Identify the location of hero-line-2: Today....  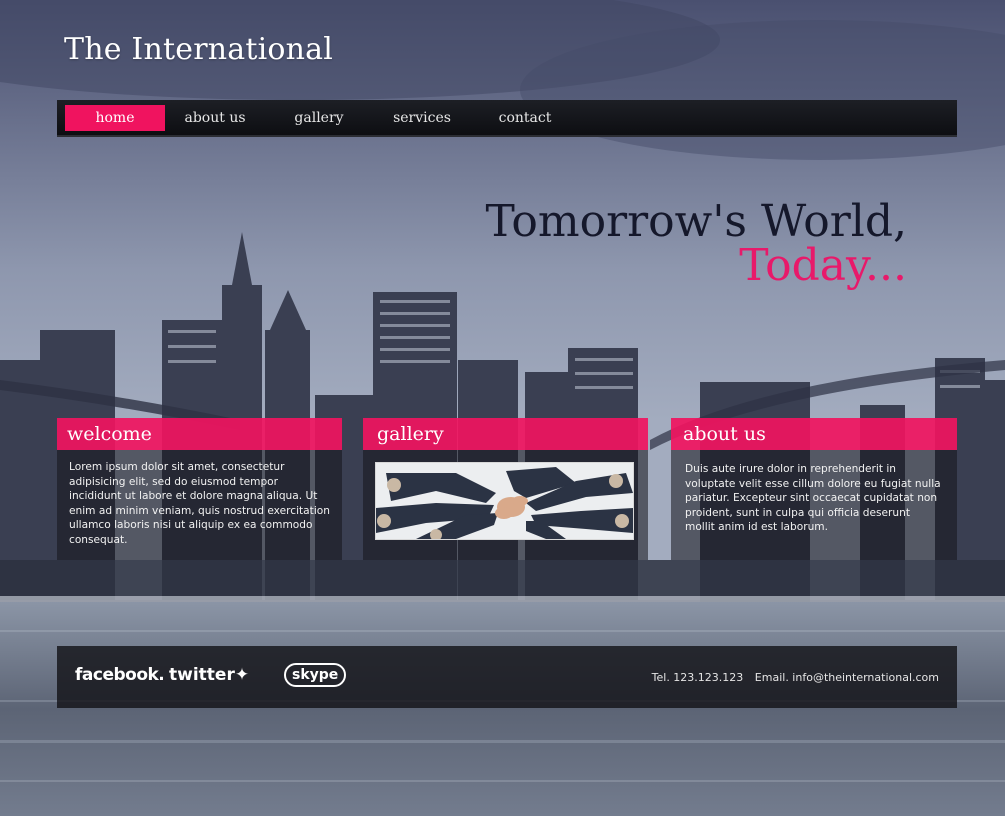
(823, 265).